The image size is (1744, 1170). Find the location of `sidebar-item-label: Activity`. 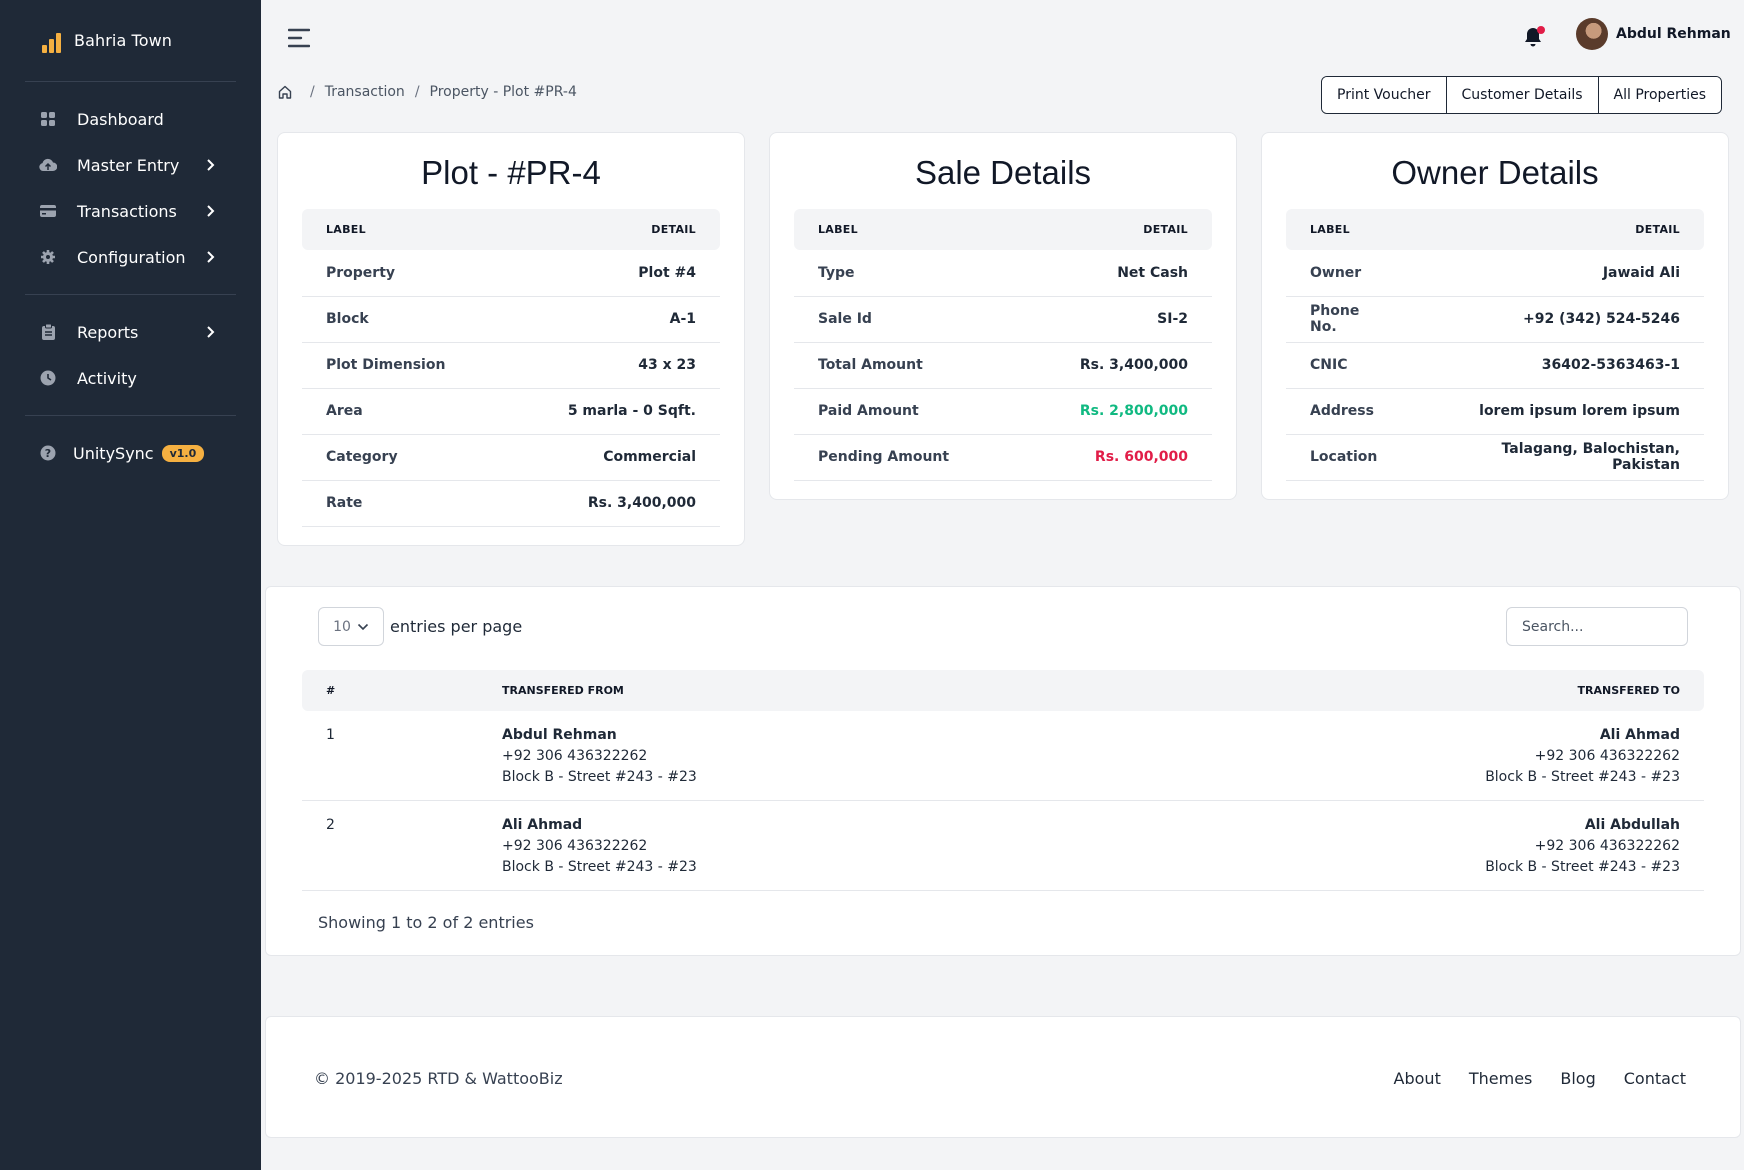

sidebar-item-label: Activity is located at coordinates (107, 378).